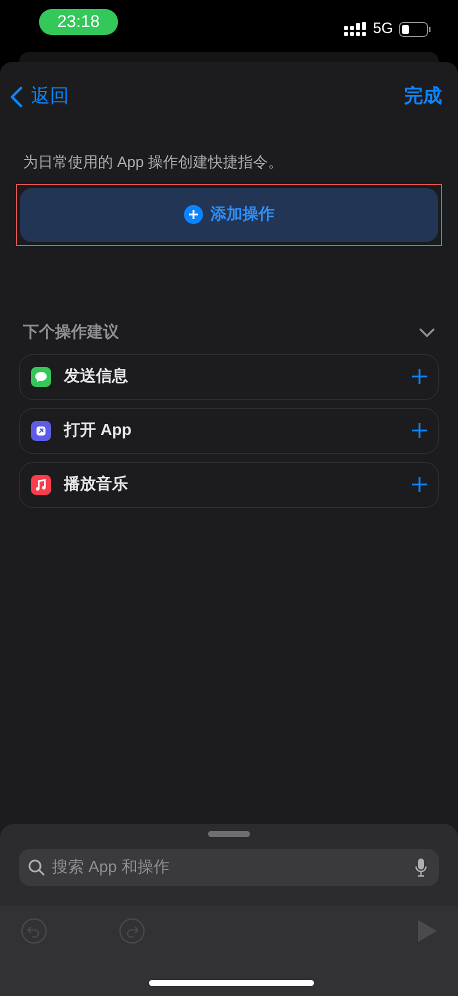  I want to click on battery-icon, so click(415, 29).